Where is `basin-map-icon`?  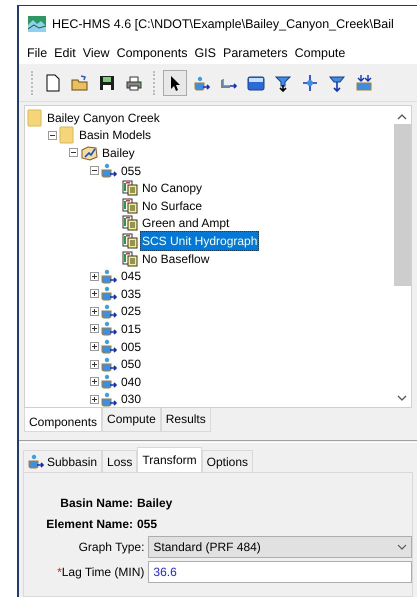 basin-map-icon is located at coordinates (89, 152).